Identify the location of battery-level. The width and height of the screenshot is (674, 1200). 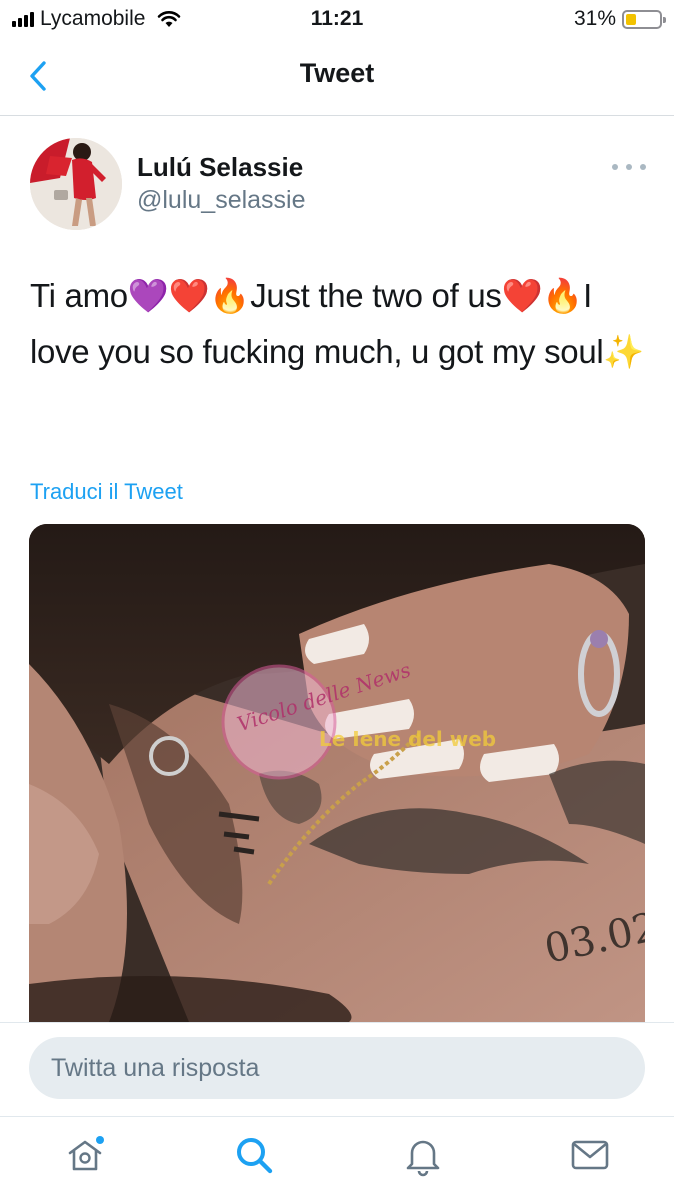
(631, 19).